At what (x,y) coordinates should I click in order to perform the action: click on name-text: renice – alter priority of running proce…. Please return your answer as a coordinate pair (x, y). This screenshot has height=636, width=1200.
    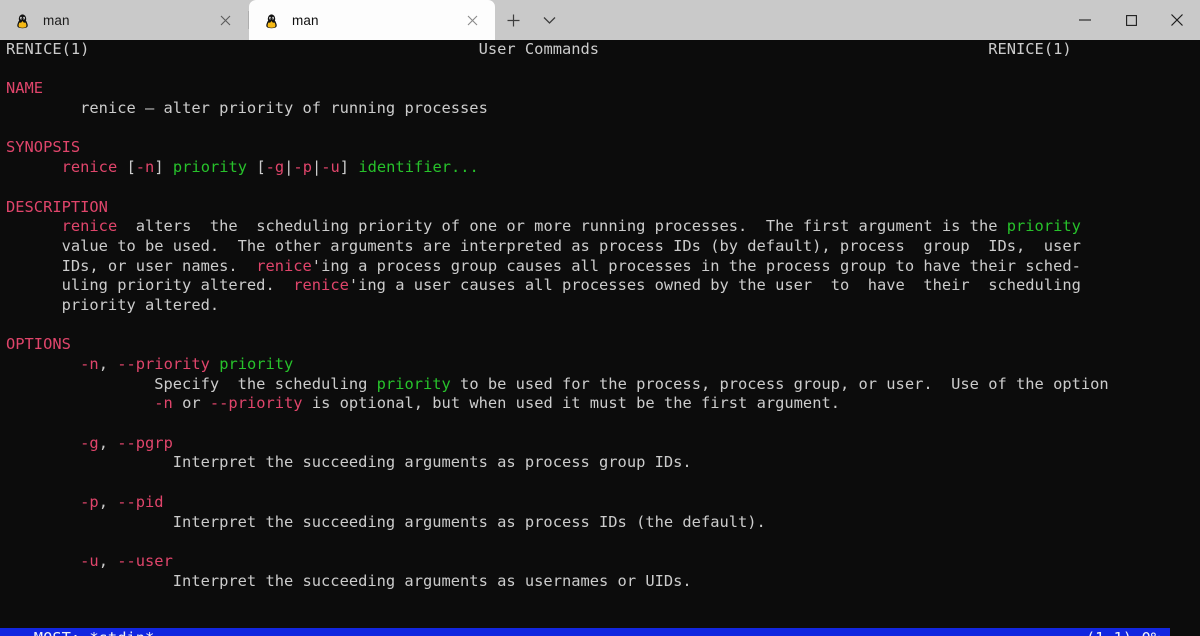
    Looking at the image, I should click on (284, 108).